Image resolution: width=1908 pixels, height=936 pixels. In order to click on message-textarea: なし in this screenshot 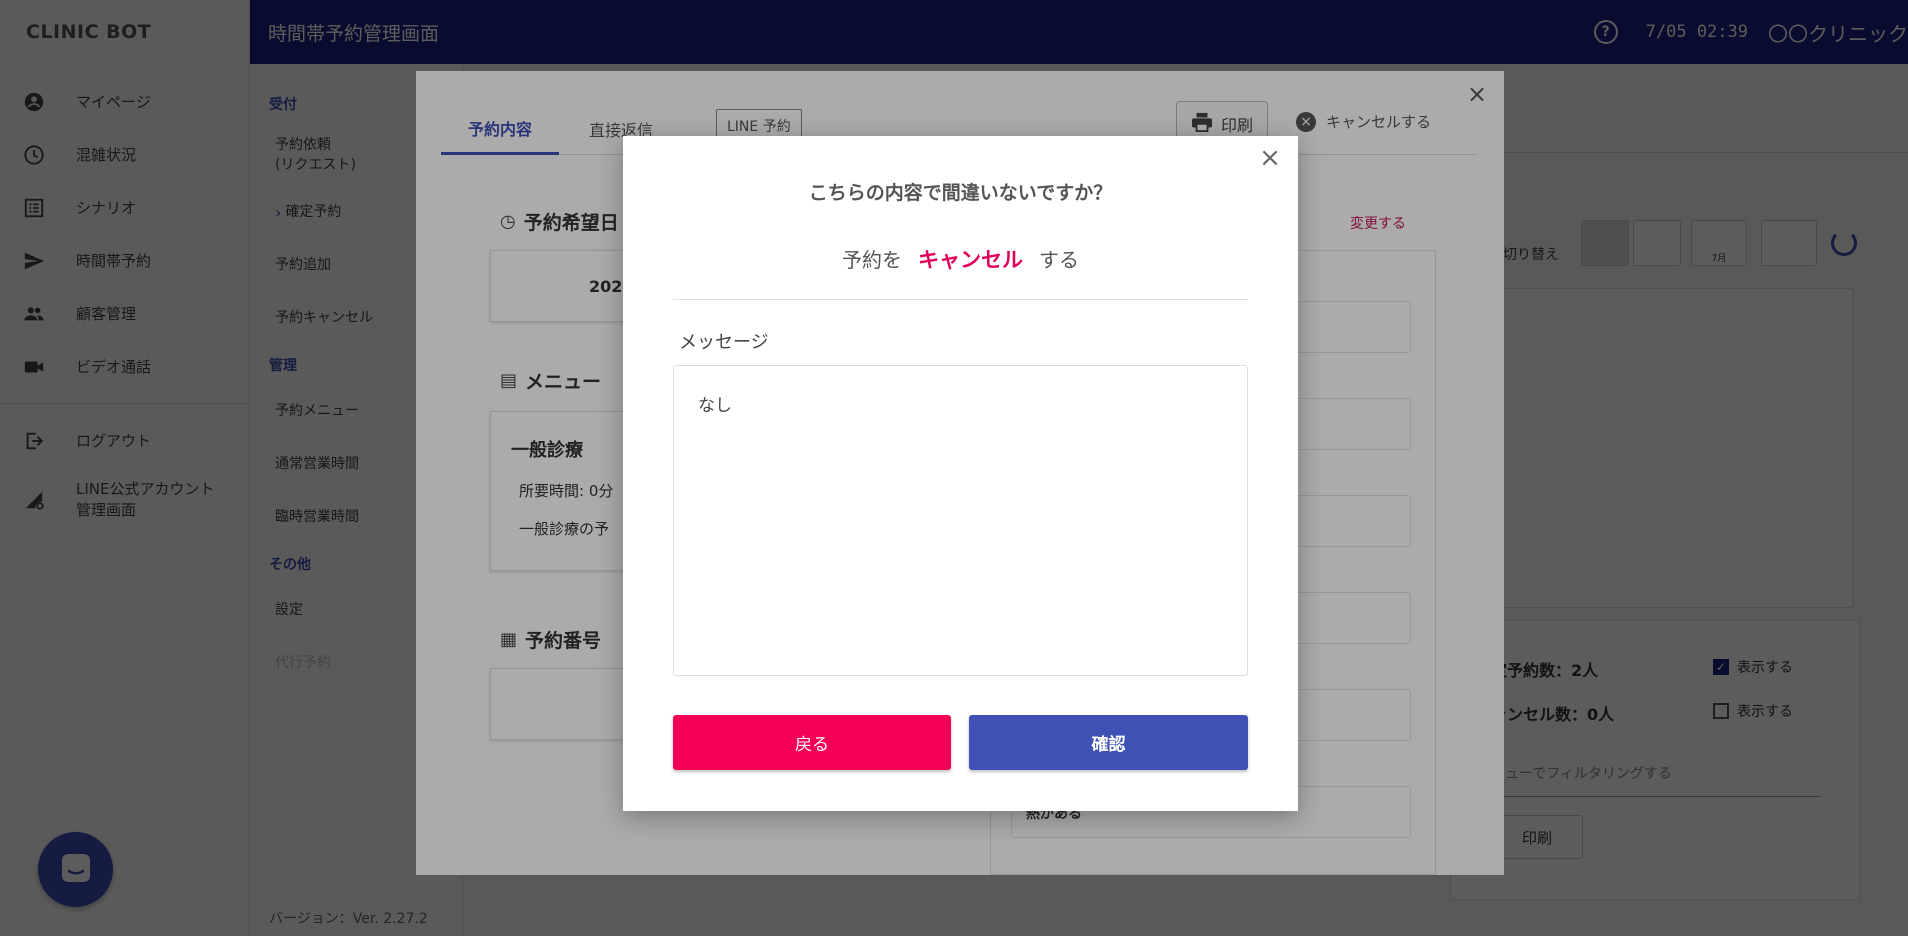, I will do `click(960, 520)`.